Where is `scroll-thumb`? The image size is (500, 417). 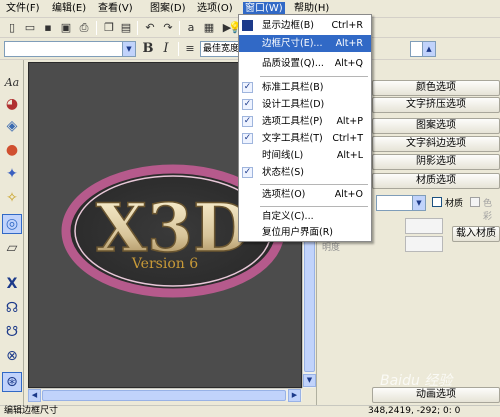 scroll-thumb is located at coordinates (164, 395).